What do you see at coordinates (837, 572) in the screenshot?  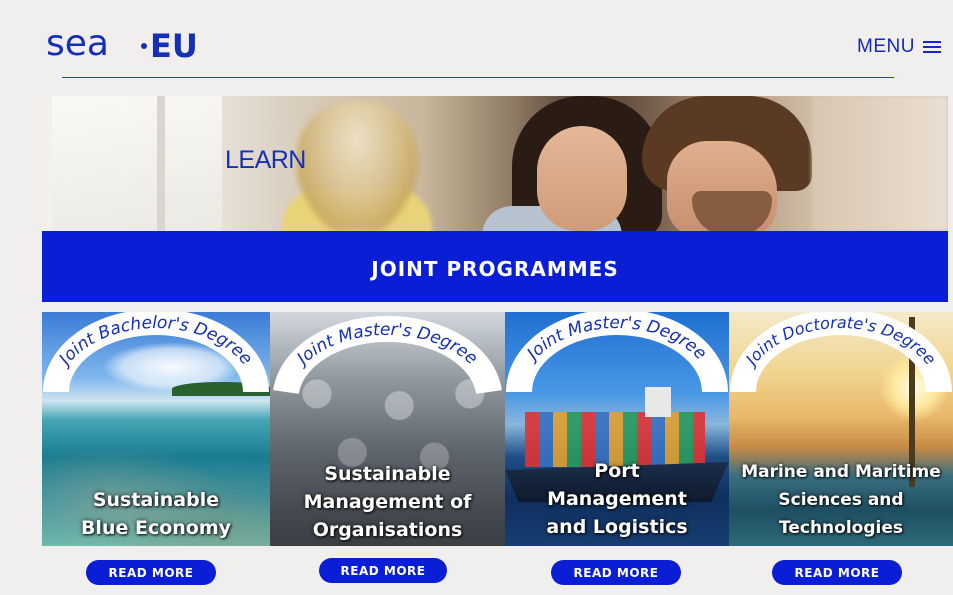 I see `read-more-button-marine-maritime: READ MORE` at bounding box center [837, 572].